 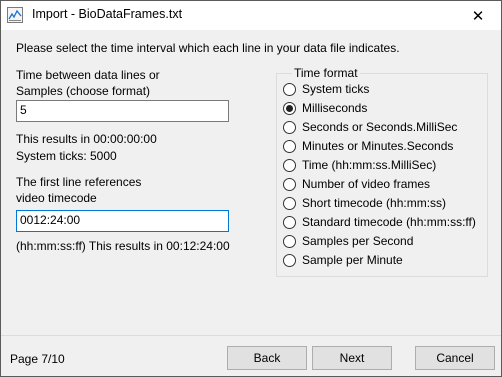 I want to click on close-icon: ✕, so click(x=478, y=15).